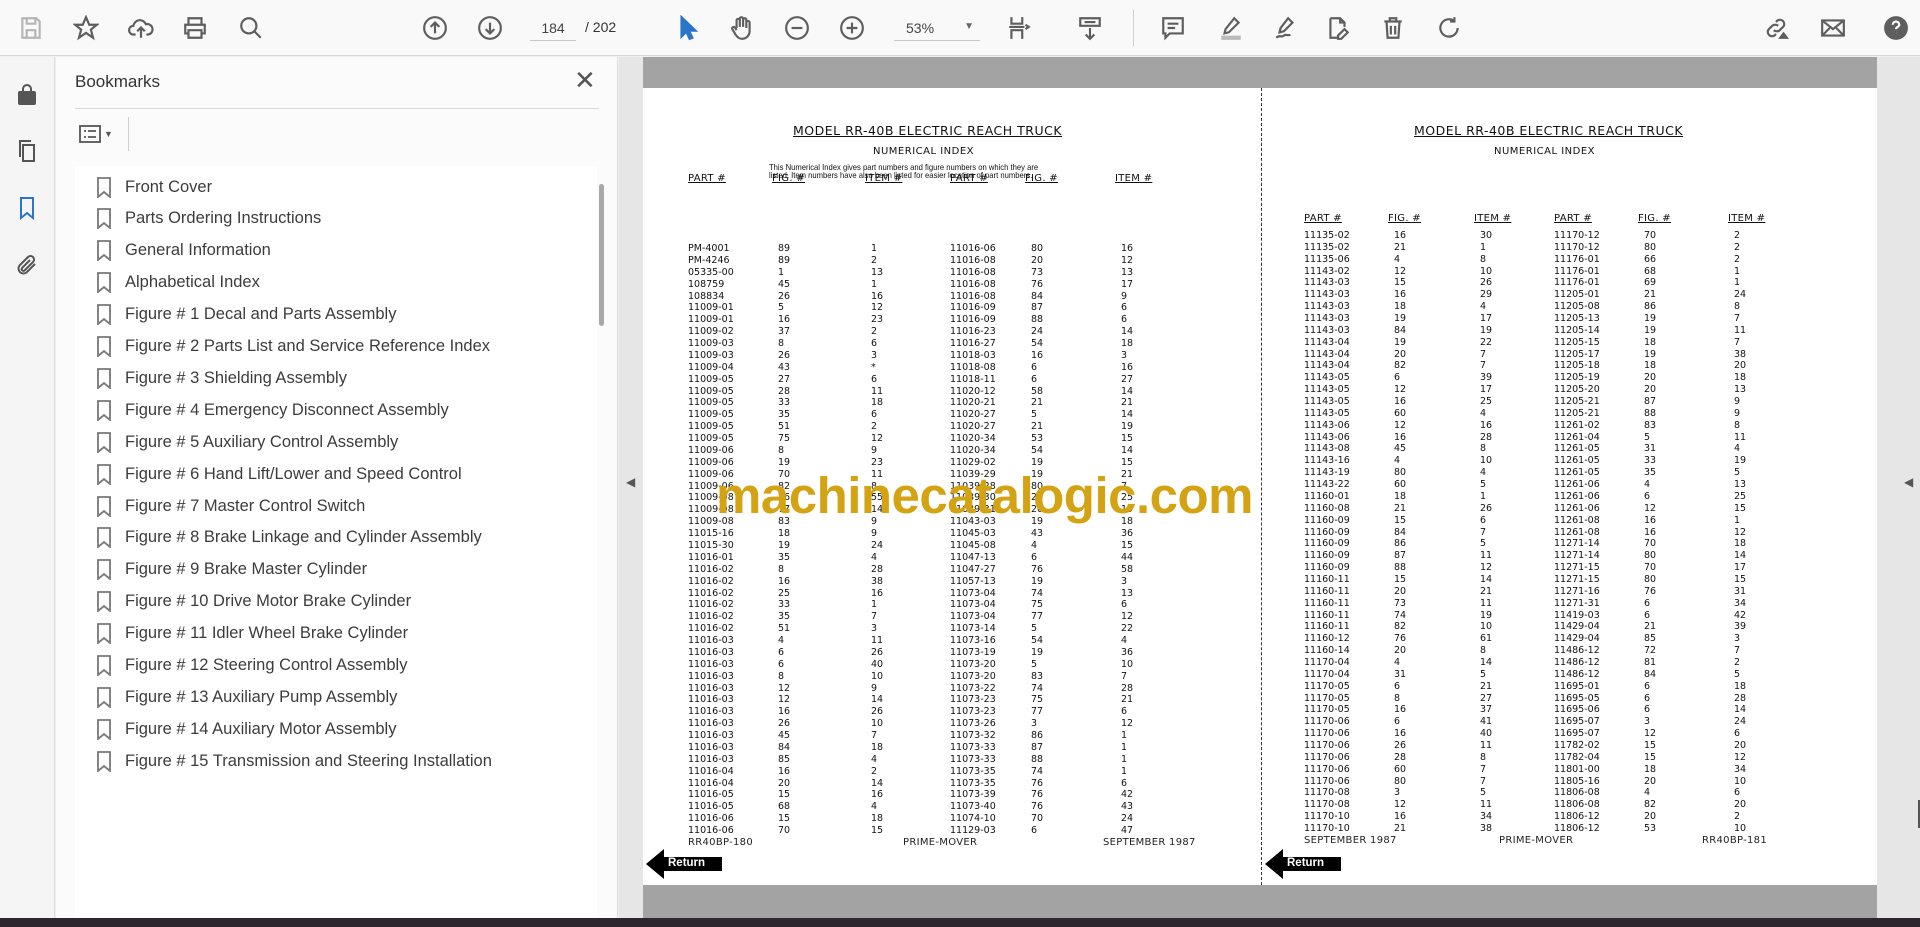  I want to click on figure-number: 69, so click(1650, 283).